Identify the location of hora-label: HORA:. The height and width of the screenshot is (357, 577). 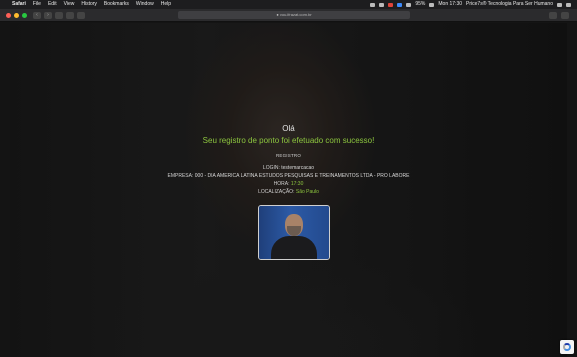
(281, 184).